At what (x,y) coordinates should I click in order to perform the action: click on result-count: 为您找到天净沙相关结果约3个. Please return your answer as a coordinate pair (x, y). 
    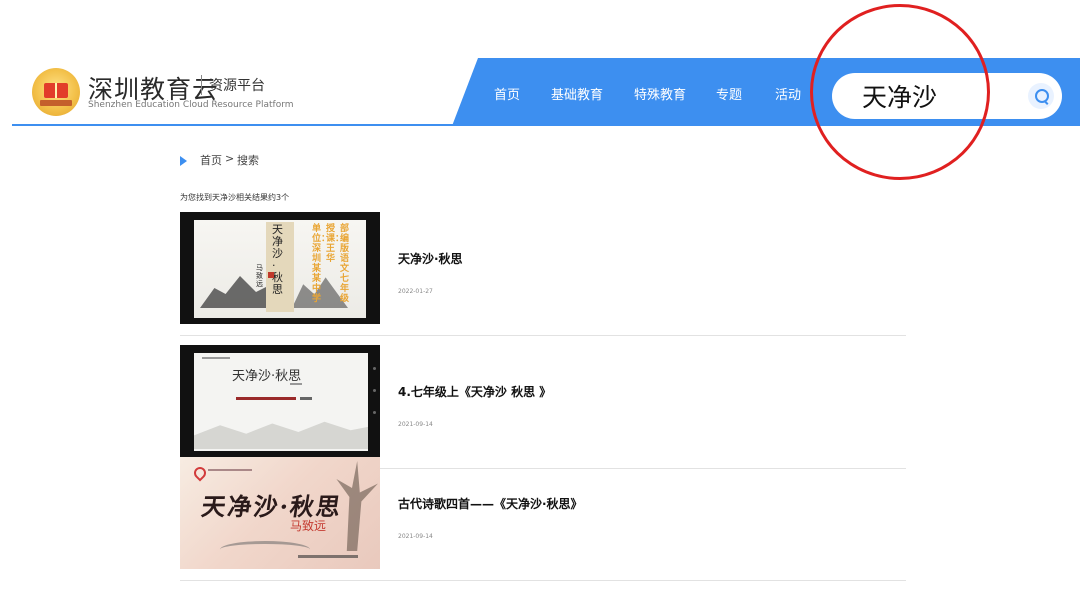
    Looking at the image, I should click on (235, 197).